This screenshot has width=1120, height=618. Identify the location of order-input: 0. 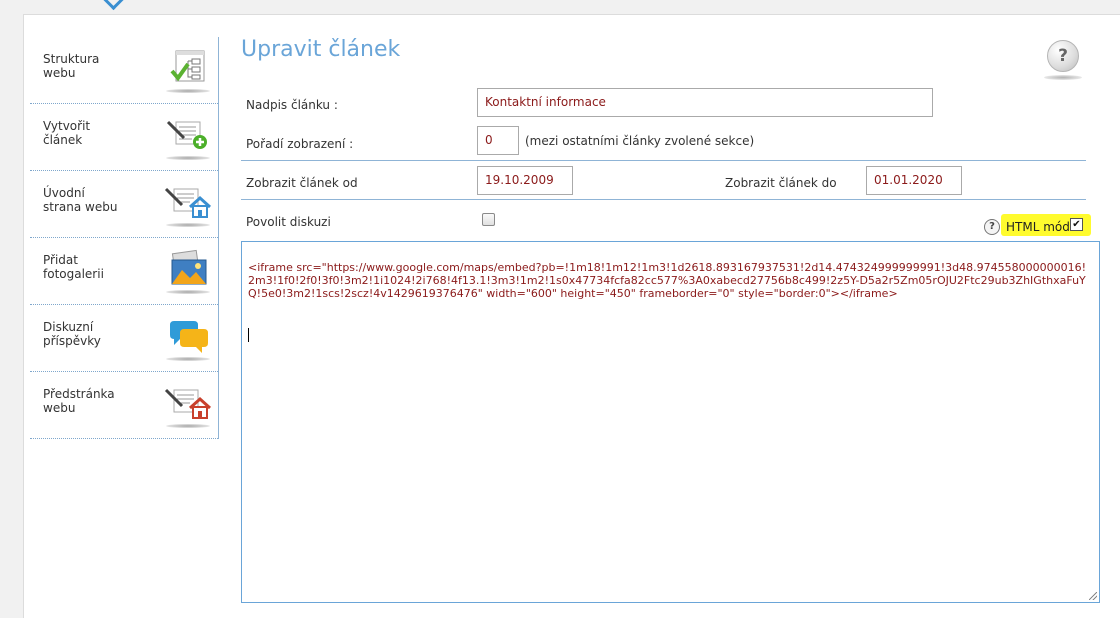
(498, 140).